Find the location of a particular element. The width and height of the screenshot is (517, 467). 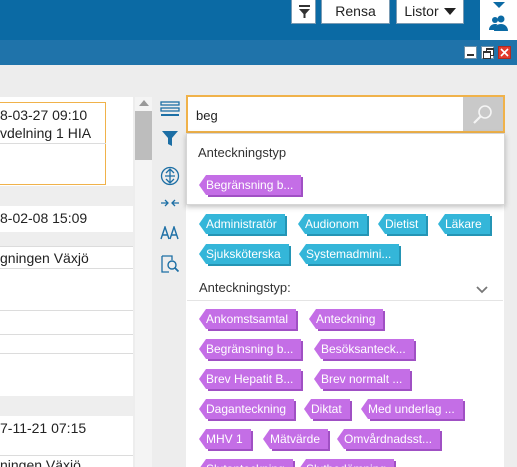

search-button is located at coordinates (483, 114).